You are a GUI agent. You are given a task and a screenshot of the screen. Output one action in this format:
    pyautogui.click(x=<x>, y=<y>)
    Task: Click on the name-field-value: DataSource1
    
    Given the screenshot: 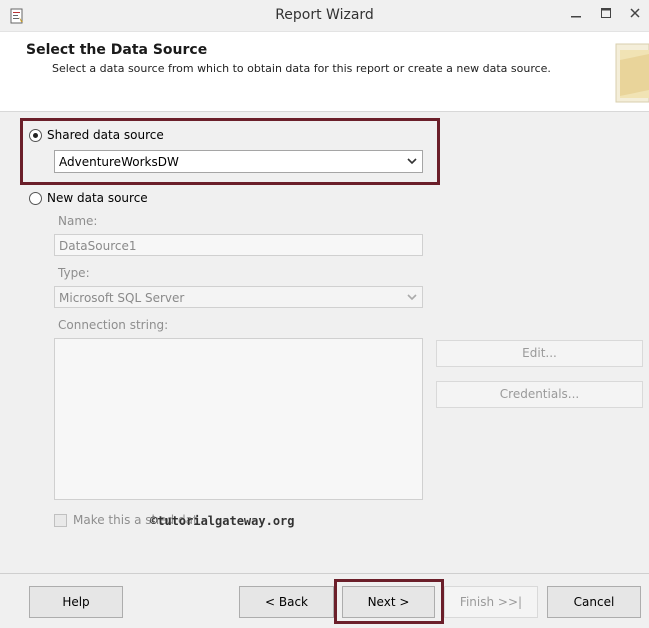 What is the action you would take?
    pyautogui.click(x=98, y=246)
    